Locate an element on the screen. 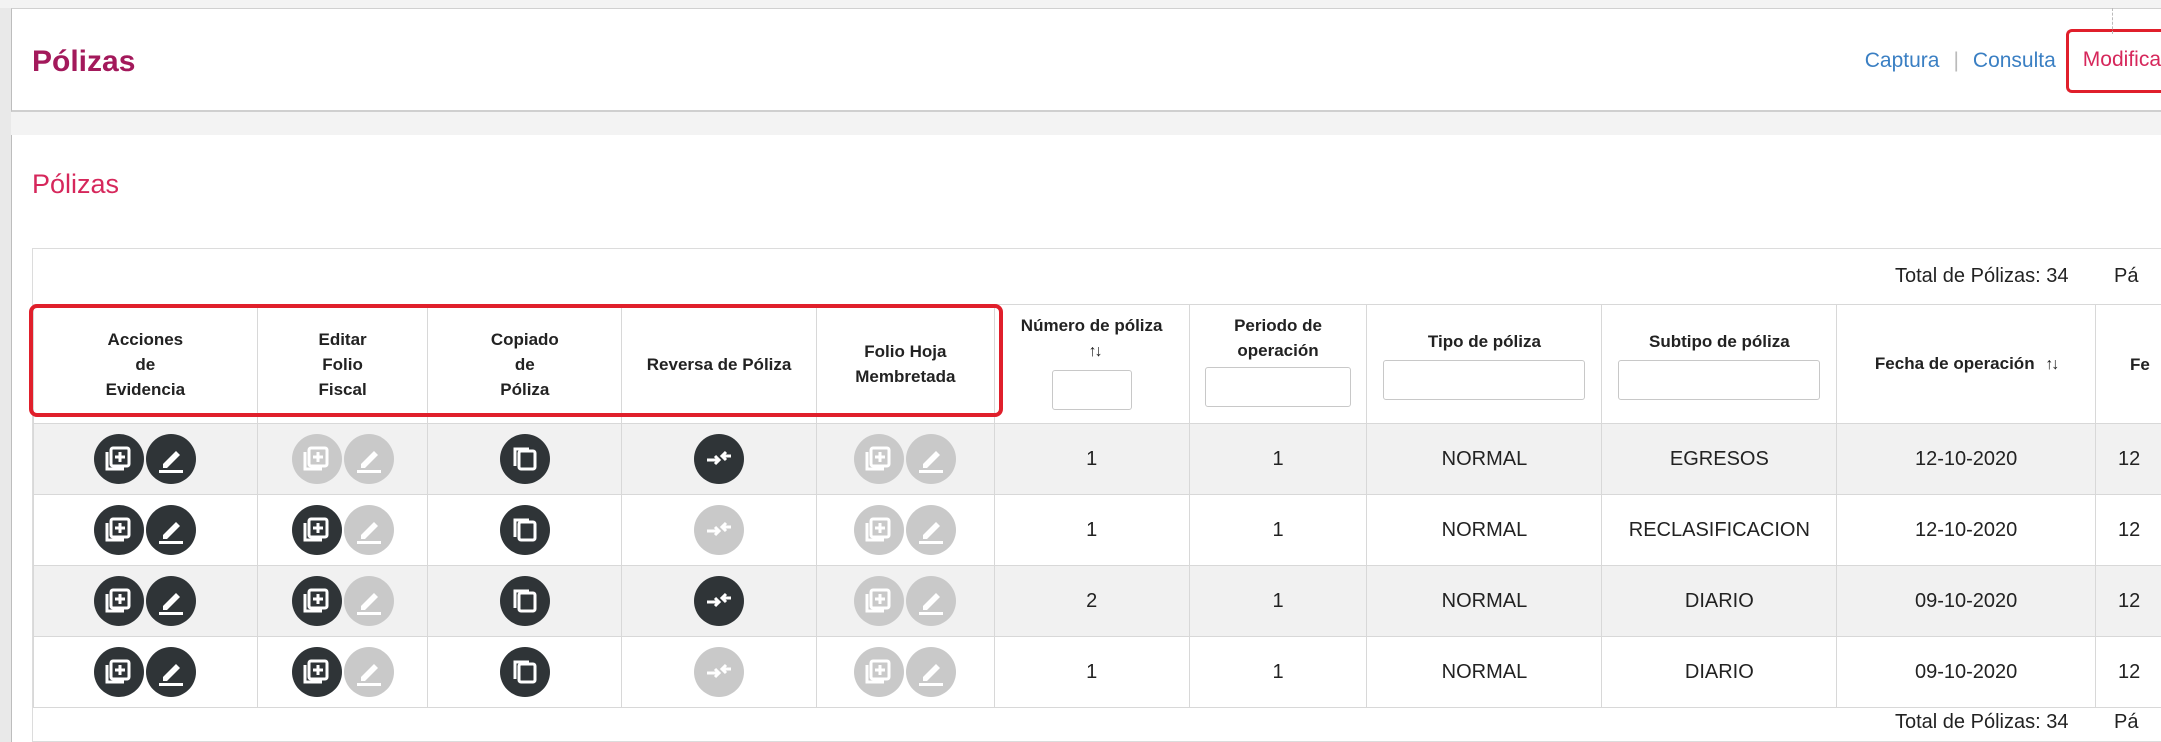  cell-numero-poliza: 2 is located at coordinates (1091, 601).